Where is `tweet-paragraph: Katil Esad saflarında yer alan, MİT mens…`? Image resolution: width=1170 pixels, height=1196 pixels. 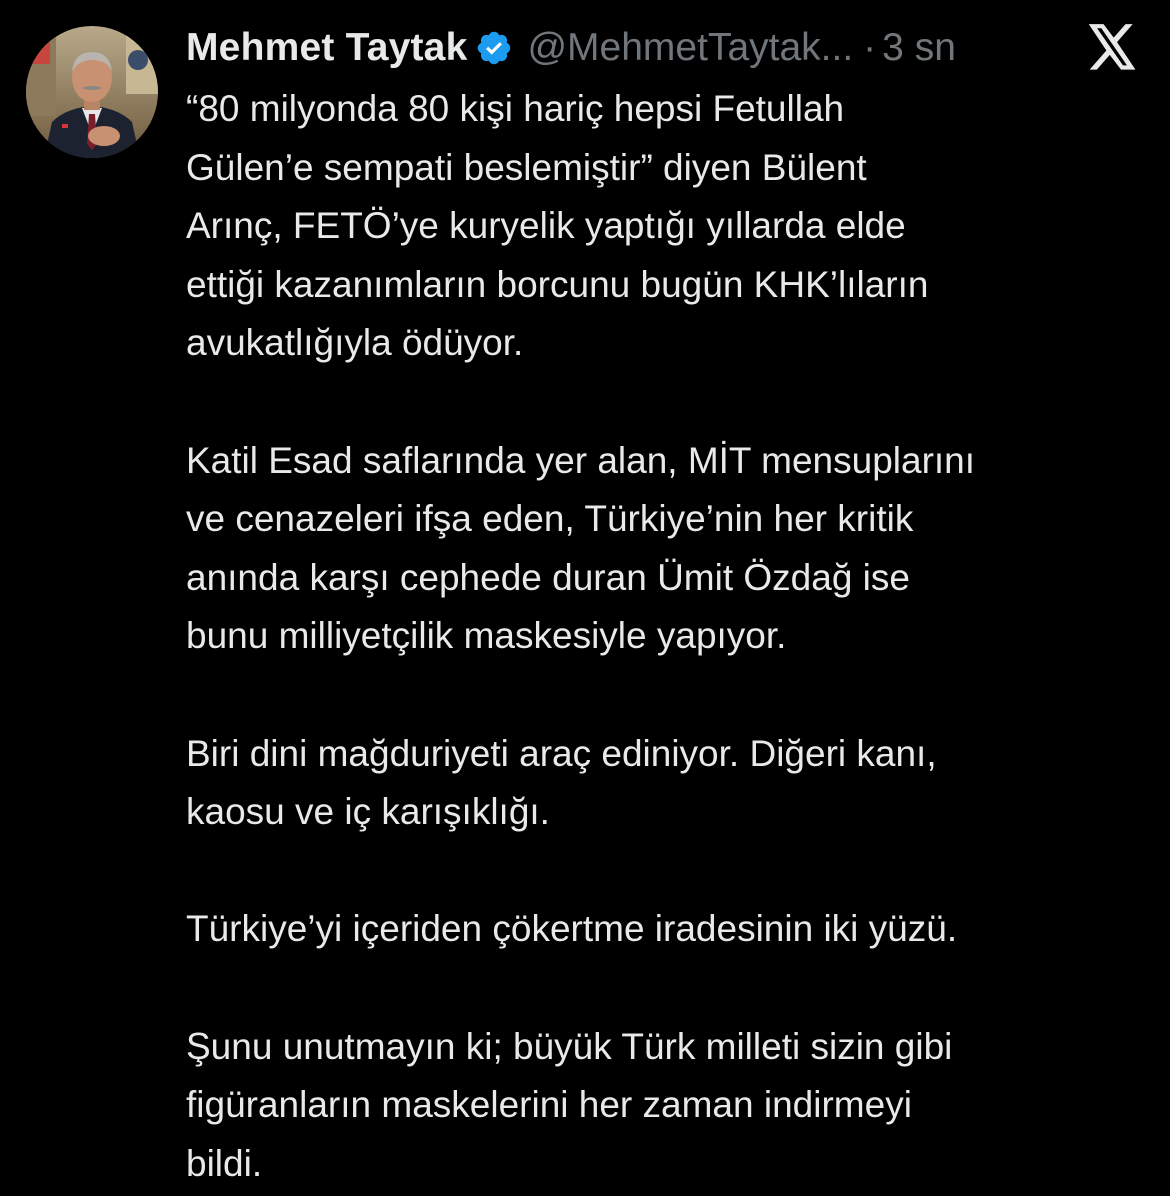 tweet-paragraph: Katil Esad saflarında yer alan, MİT mens… is located at coordinates (581, 548).